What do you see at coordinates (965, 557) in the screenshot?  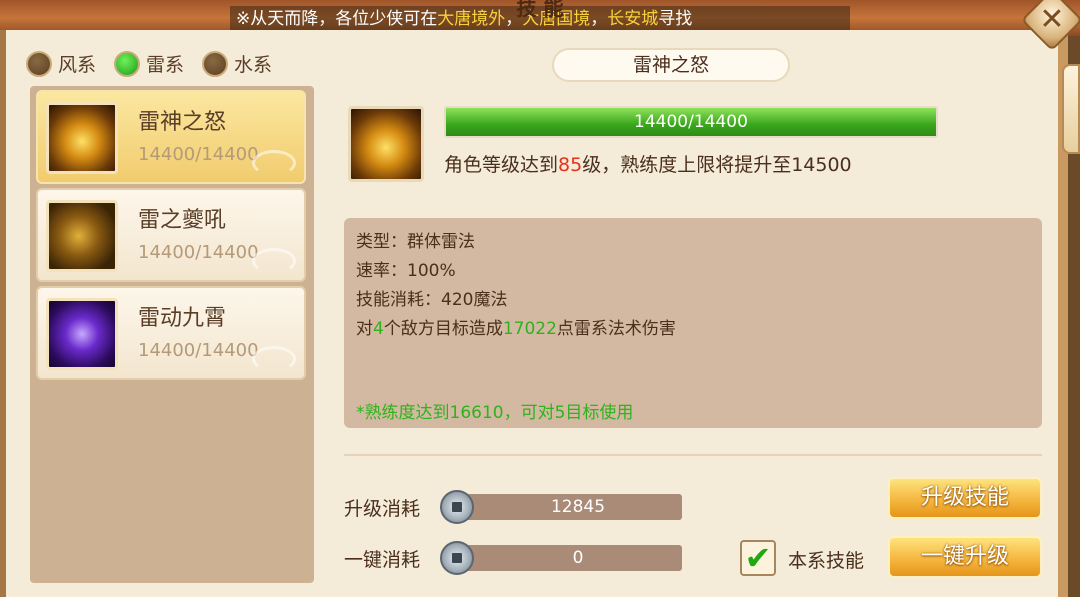 I see `one-click-upgrade-button: 一键升级` at bounding box center [965, 557].